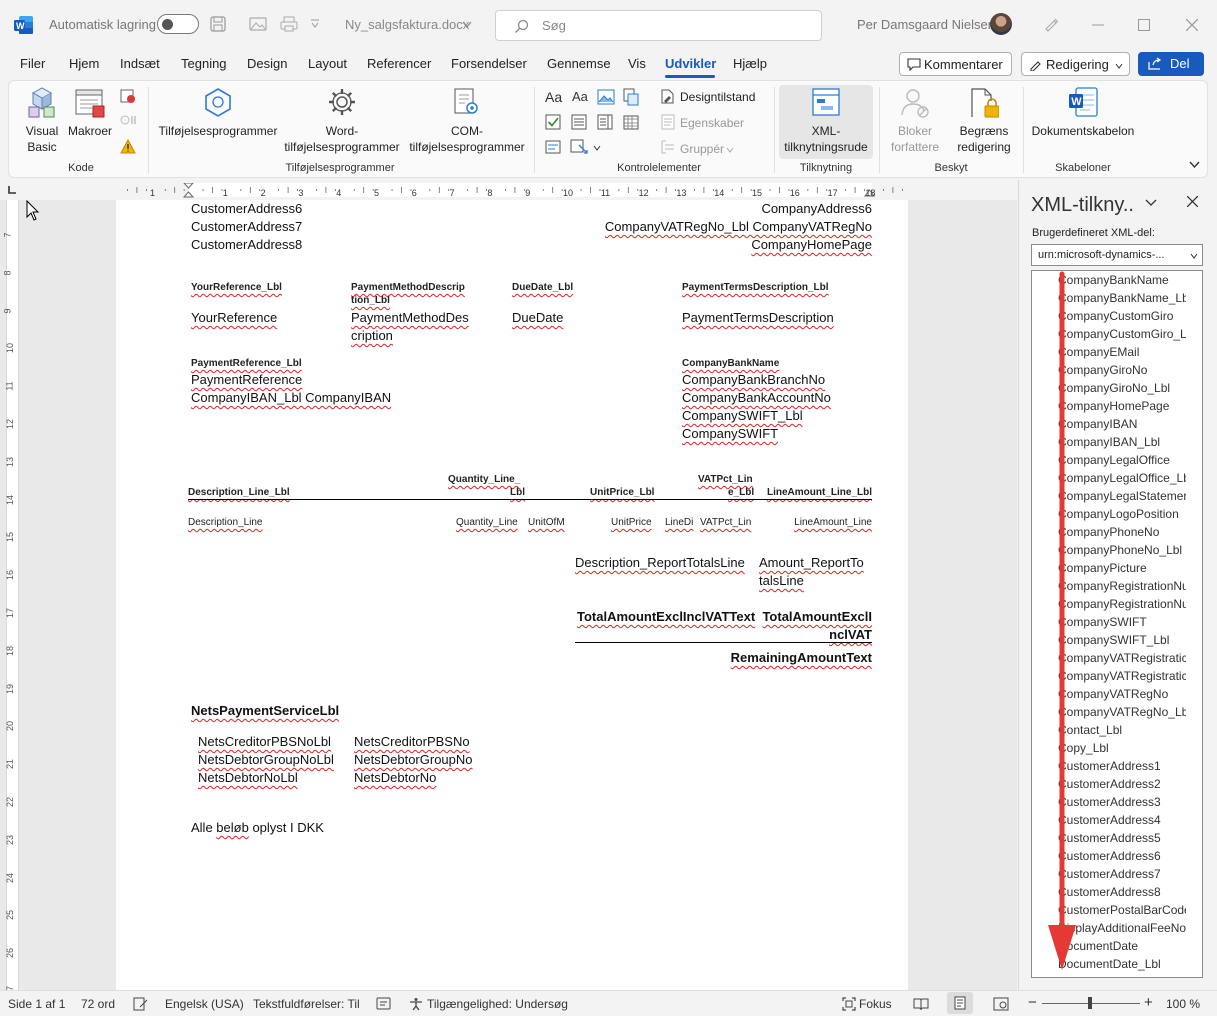  What do you see at coordinates (32, 63) in the screenshot?
I see `tab-filer: Filer` at bounding box center [32, 63].